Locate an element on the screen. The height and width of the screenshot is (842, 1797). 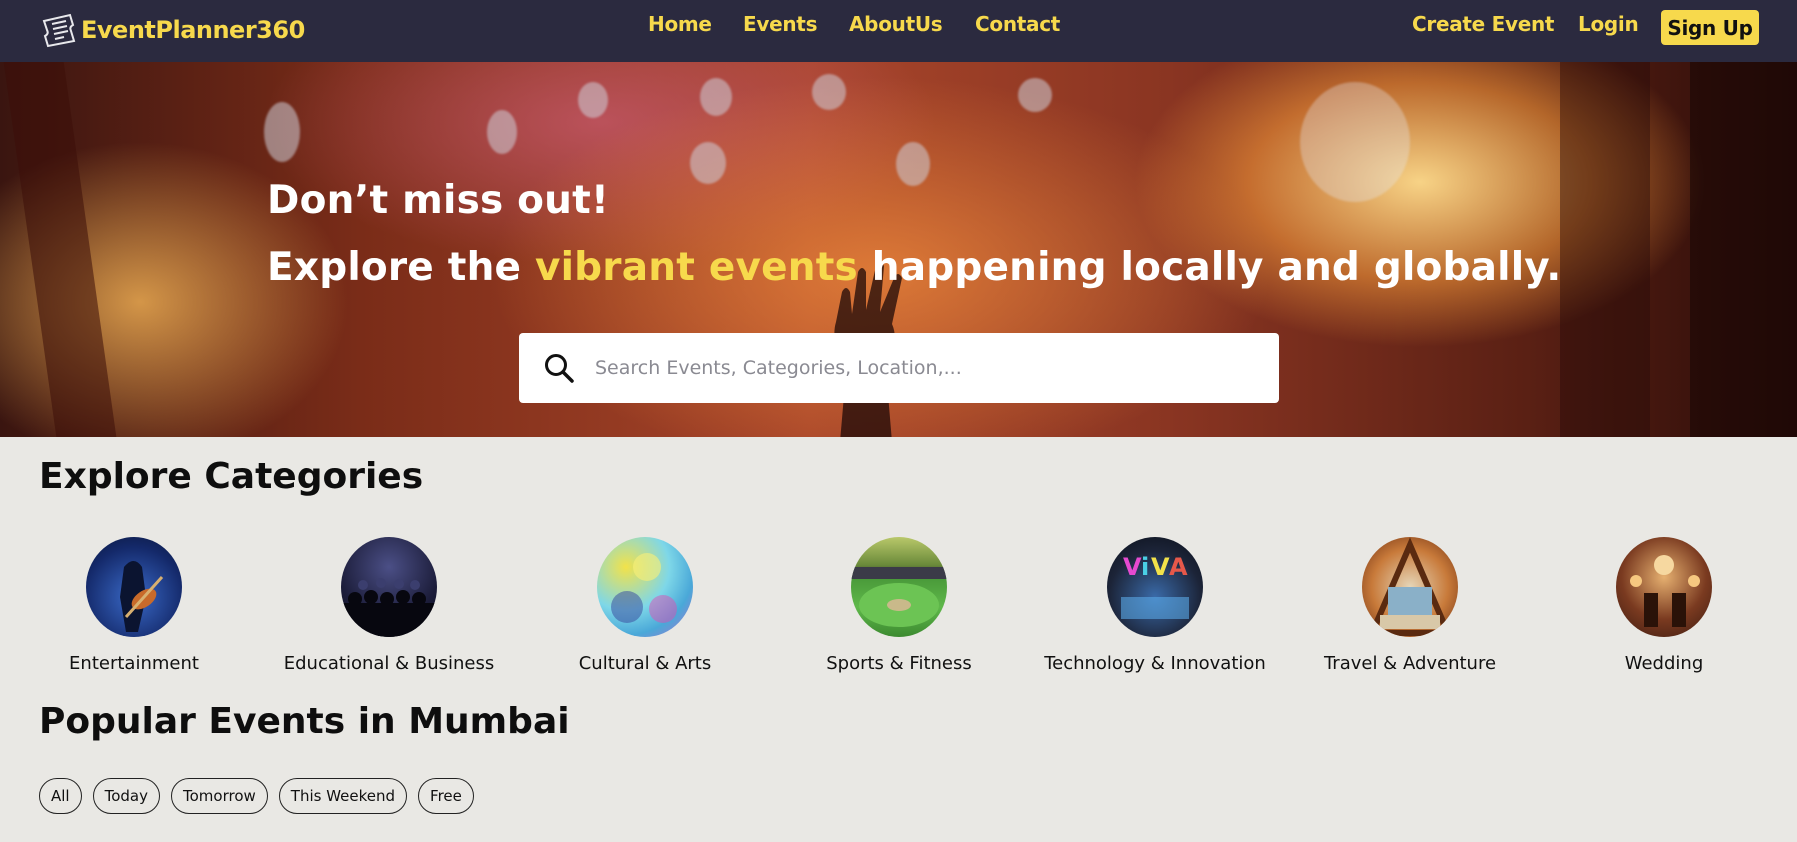
ticket-icon is located at coordinates (59, 30).